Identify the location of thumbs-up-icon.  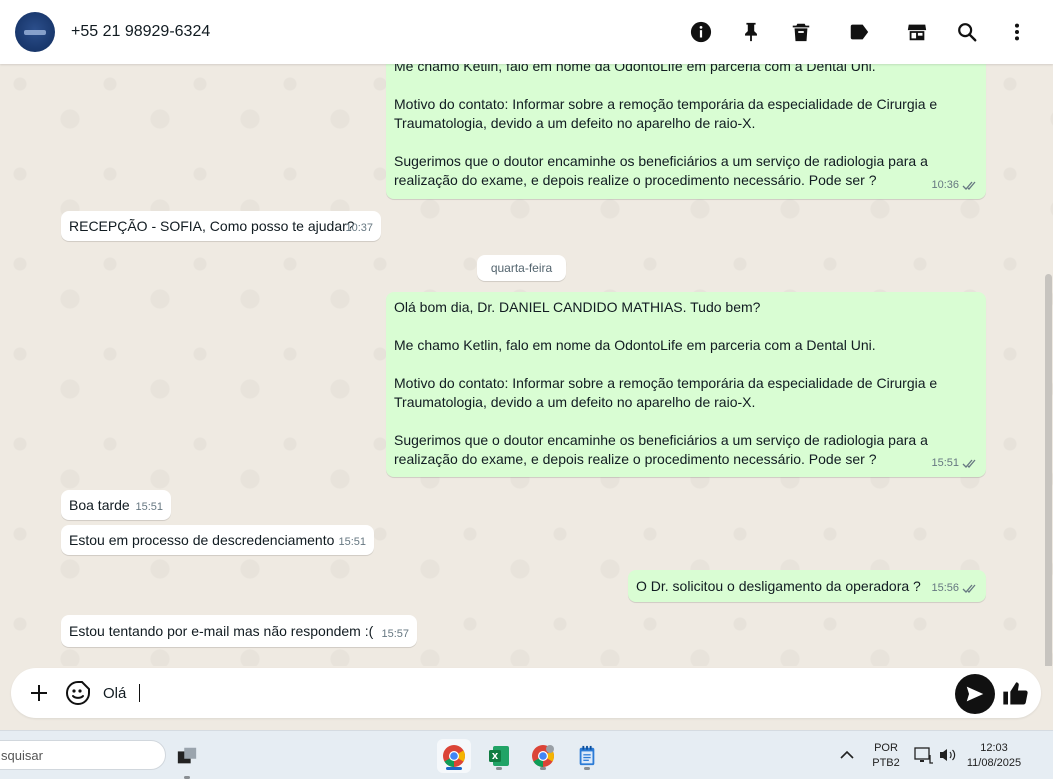
(1015, 693).